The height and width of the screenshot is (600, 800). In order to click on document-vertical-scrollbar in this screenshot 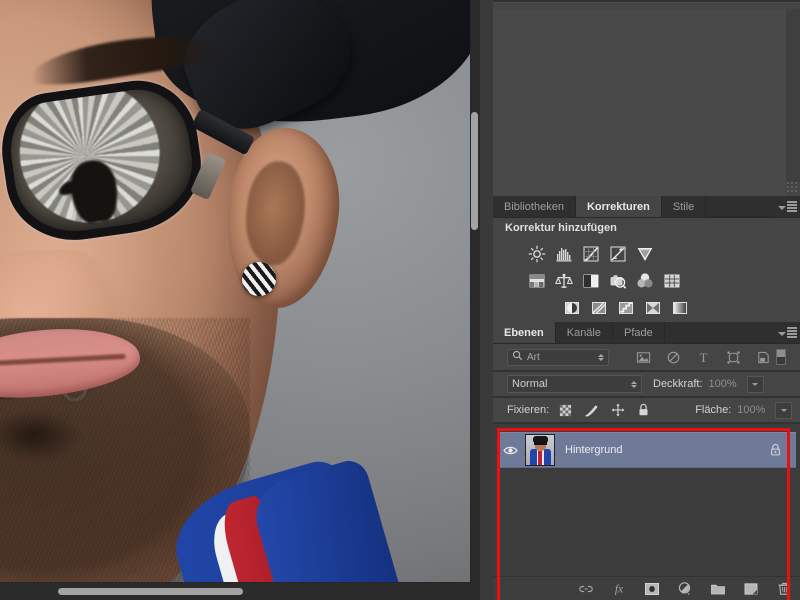, I will do `click(475, 291)`.